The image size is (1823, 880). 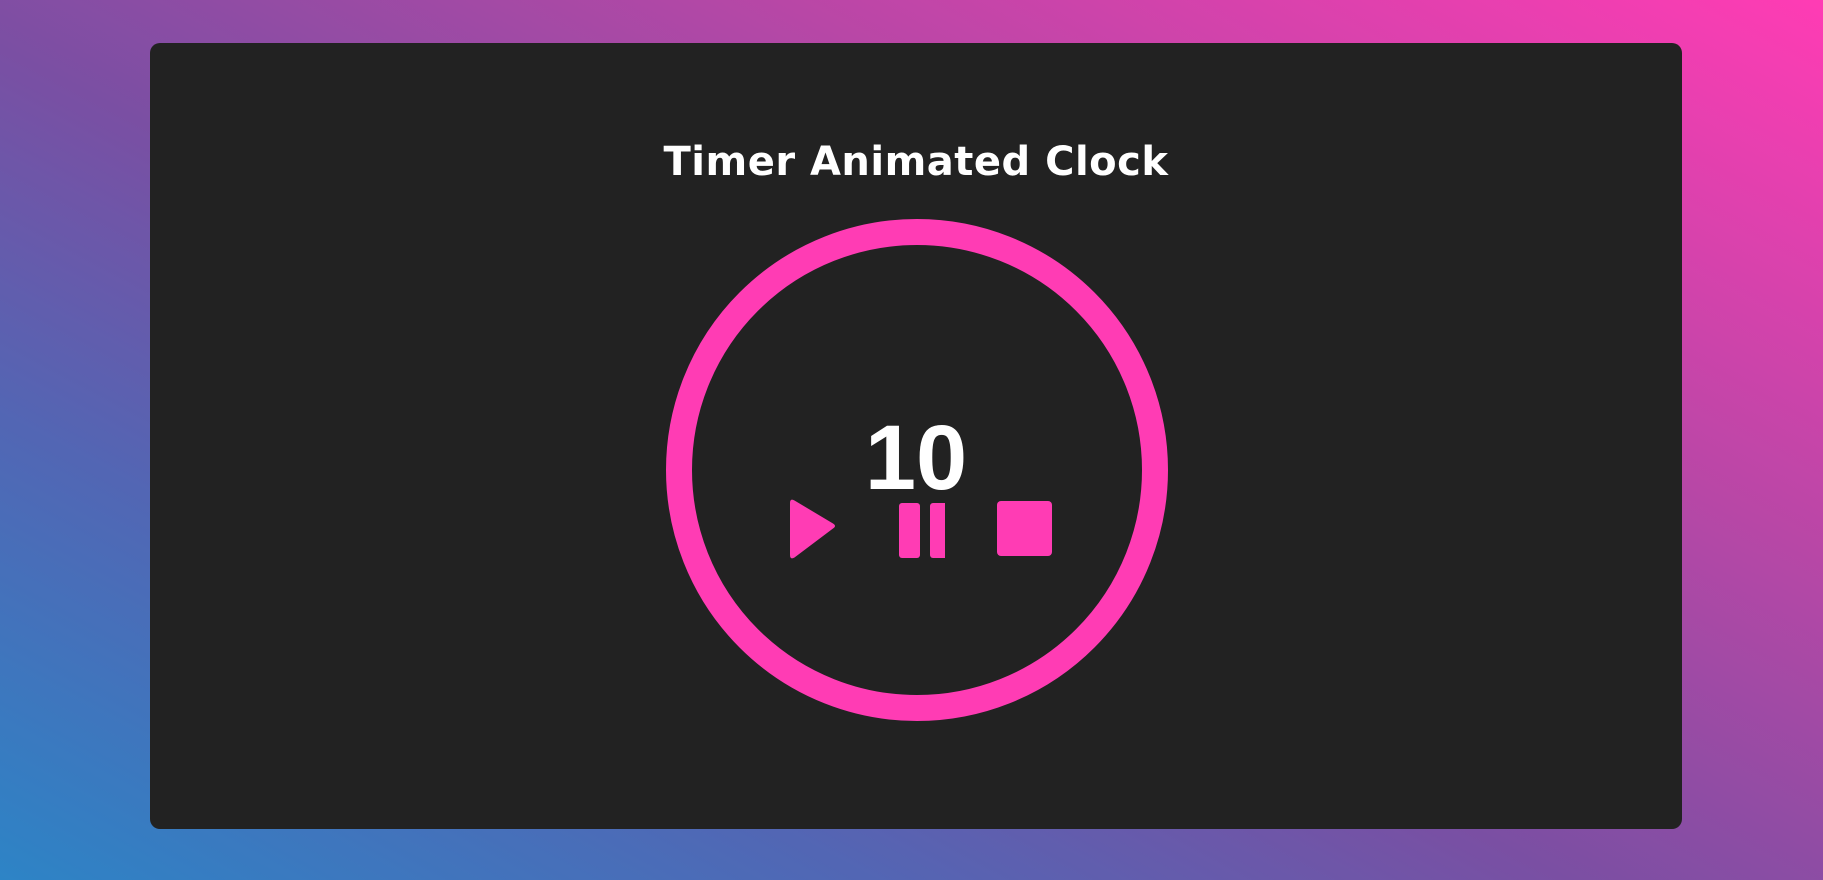 I want to click on pause-icon, so click(x=922, y=530).